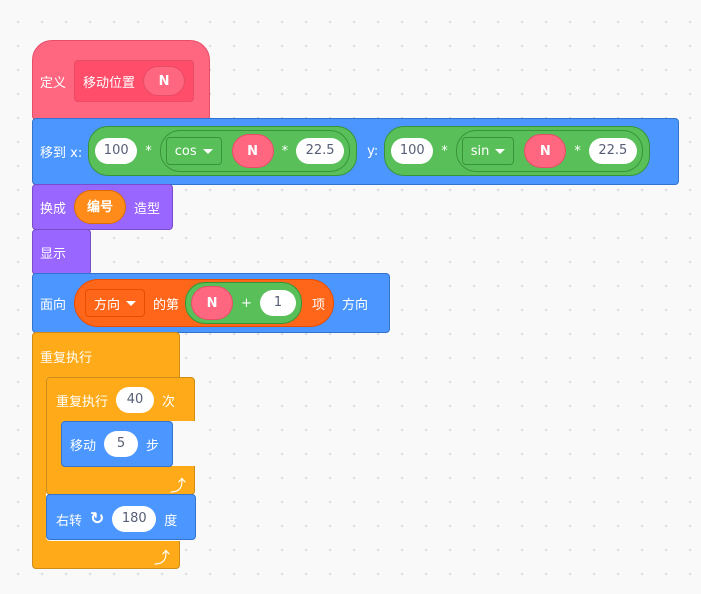 Image resolution: width=701 pixels, height=594 pixels. I want to click on item-of-list-reporter: 方向 的第 N + 1 项, so click(204, 303).